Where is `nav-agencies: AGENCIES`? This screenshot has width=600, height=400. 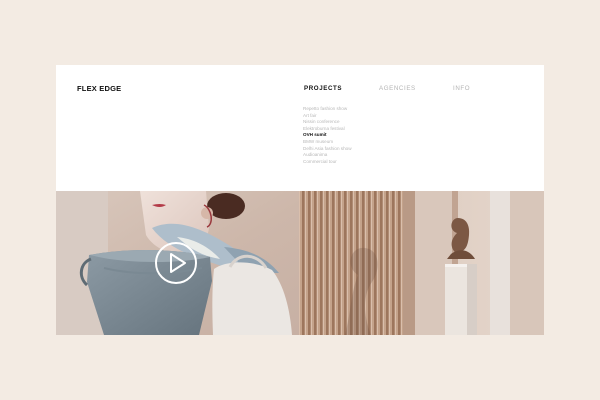 nav-agencies: AGENCIES is located at coordinates (397, 88).